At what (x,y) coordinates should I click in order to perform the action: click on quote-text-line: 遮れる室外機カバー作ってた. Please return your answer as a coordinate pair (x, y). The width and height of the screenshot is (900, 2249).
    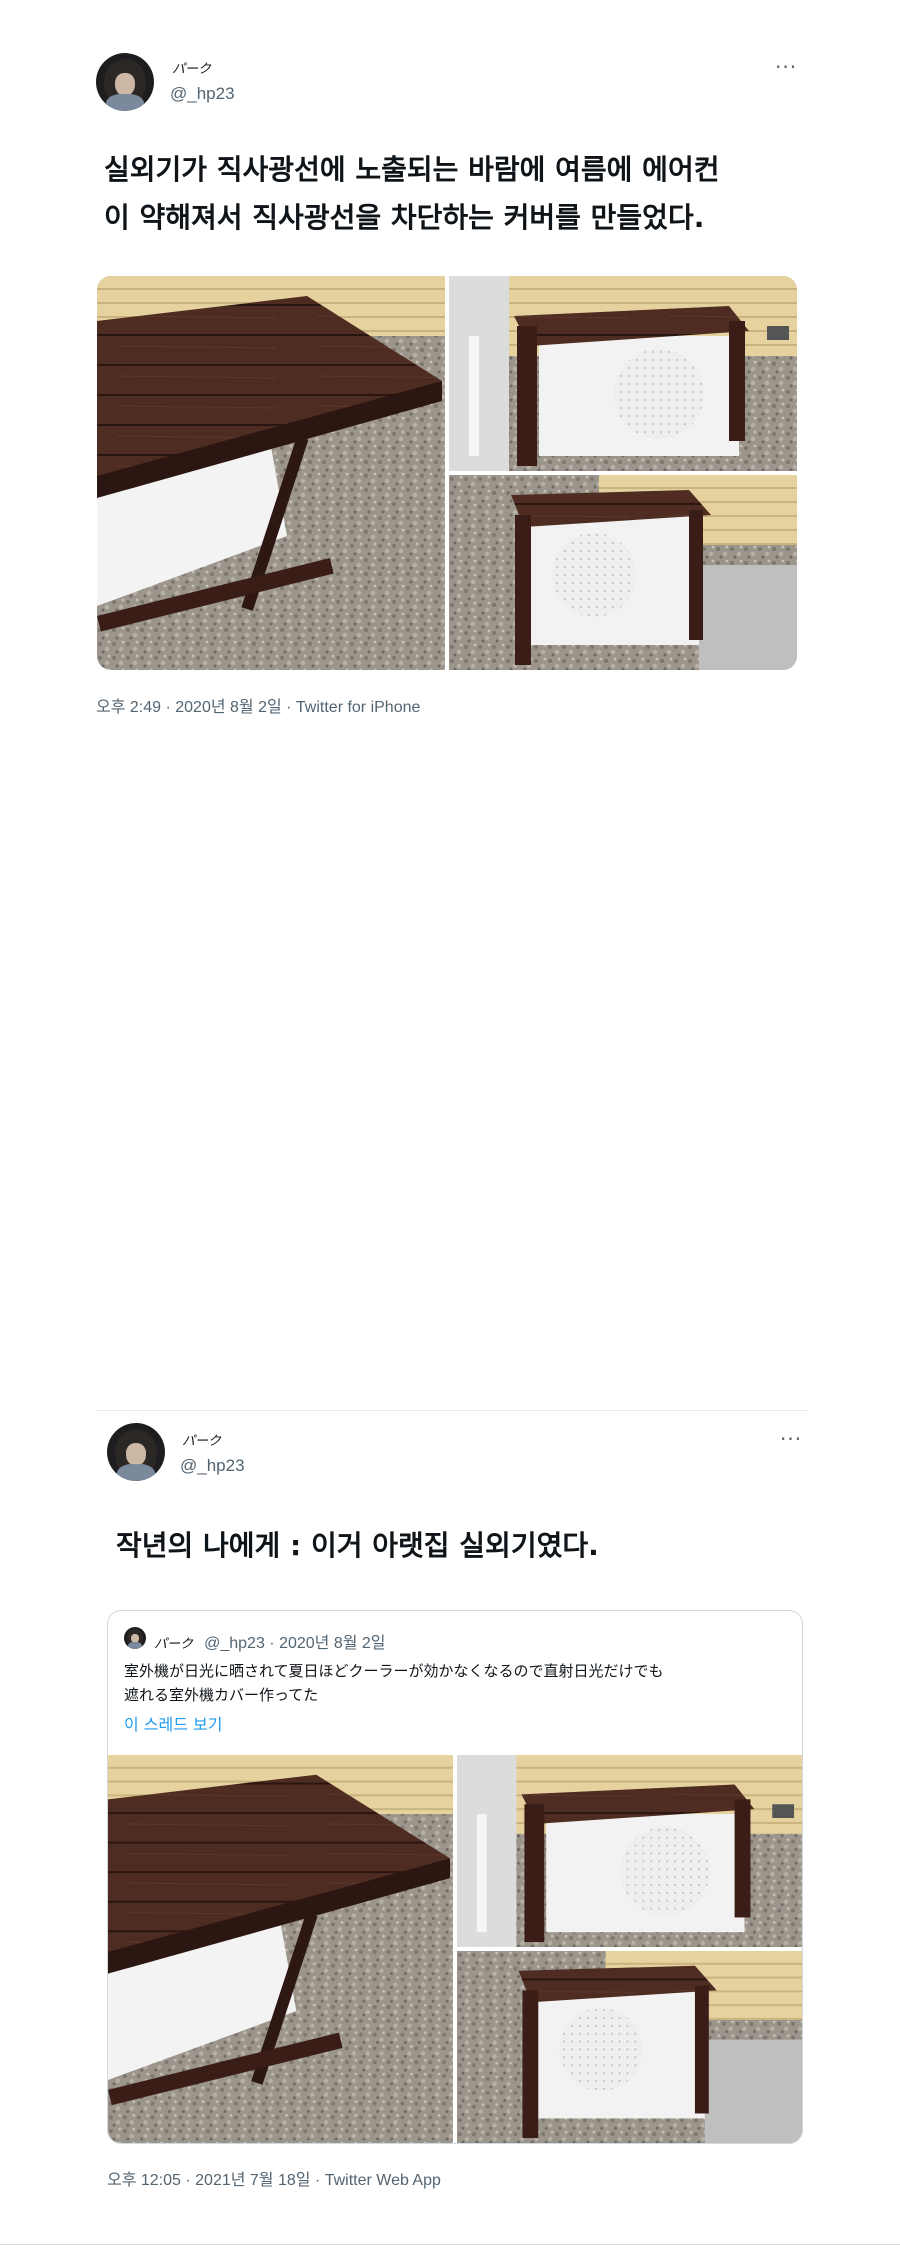
    Looking at the image, I should click on (221, 1695).